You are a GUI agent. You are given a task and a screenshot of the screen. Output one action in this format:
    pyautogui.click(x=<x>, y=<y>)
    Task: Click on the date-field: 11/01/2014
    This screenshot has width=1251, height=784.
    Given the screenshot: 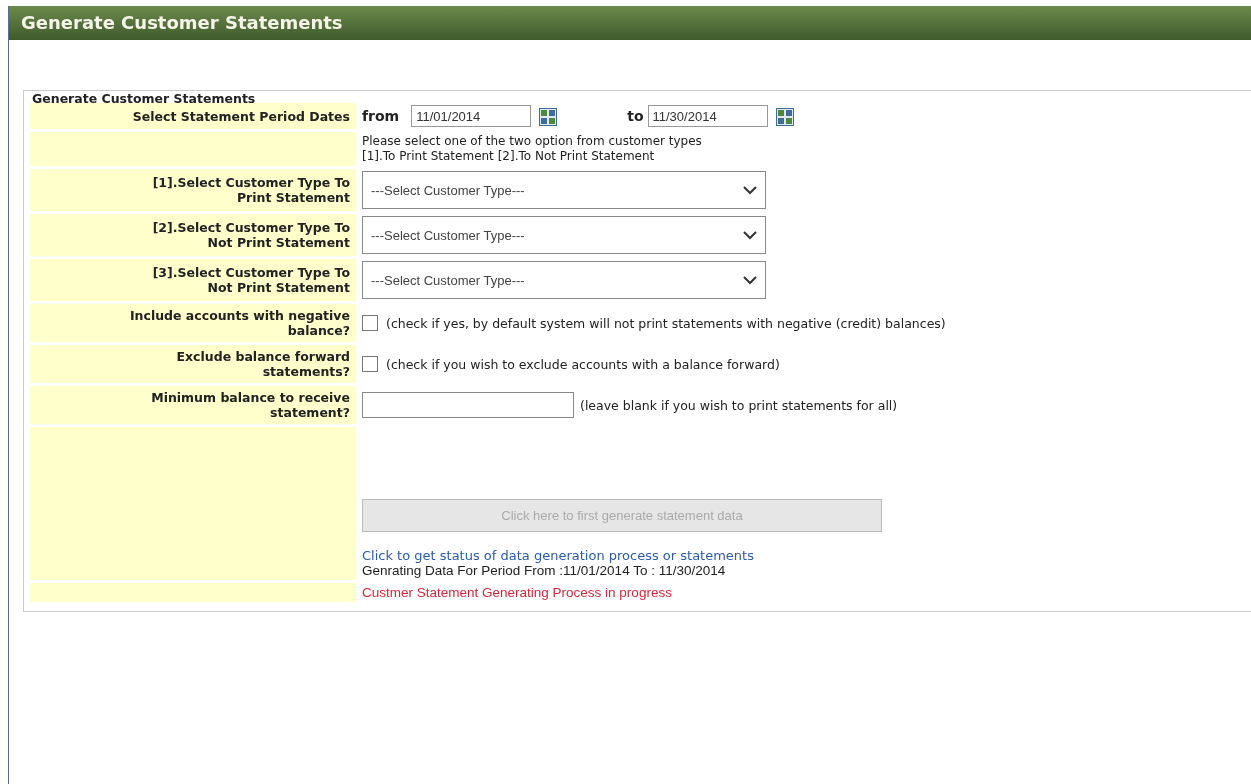 What is the action you would take?
    pyautogui.click(x=471, y=116)
    